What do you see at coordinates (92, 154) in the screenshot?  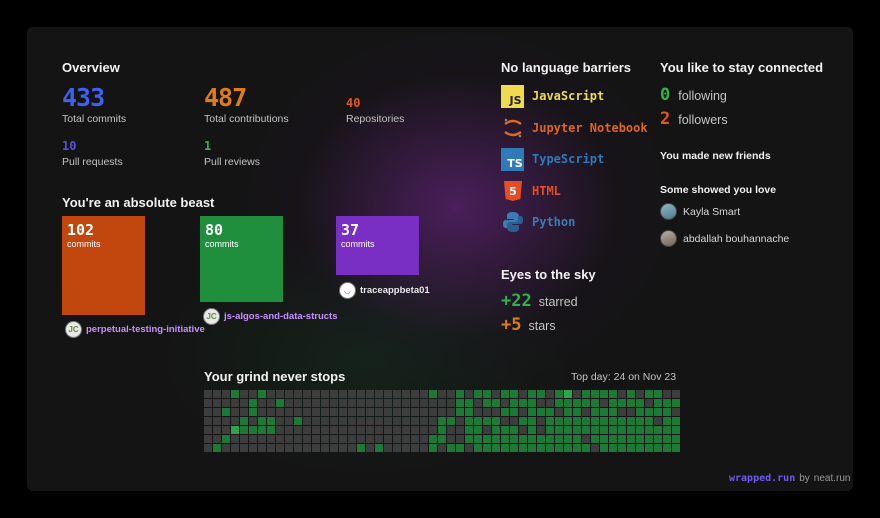 I see `stat-pull-requests: 10 Pull requests` at bounding box center [92, 154].